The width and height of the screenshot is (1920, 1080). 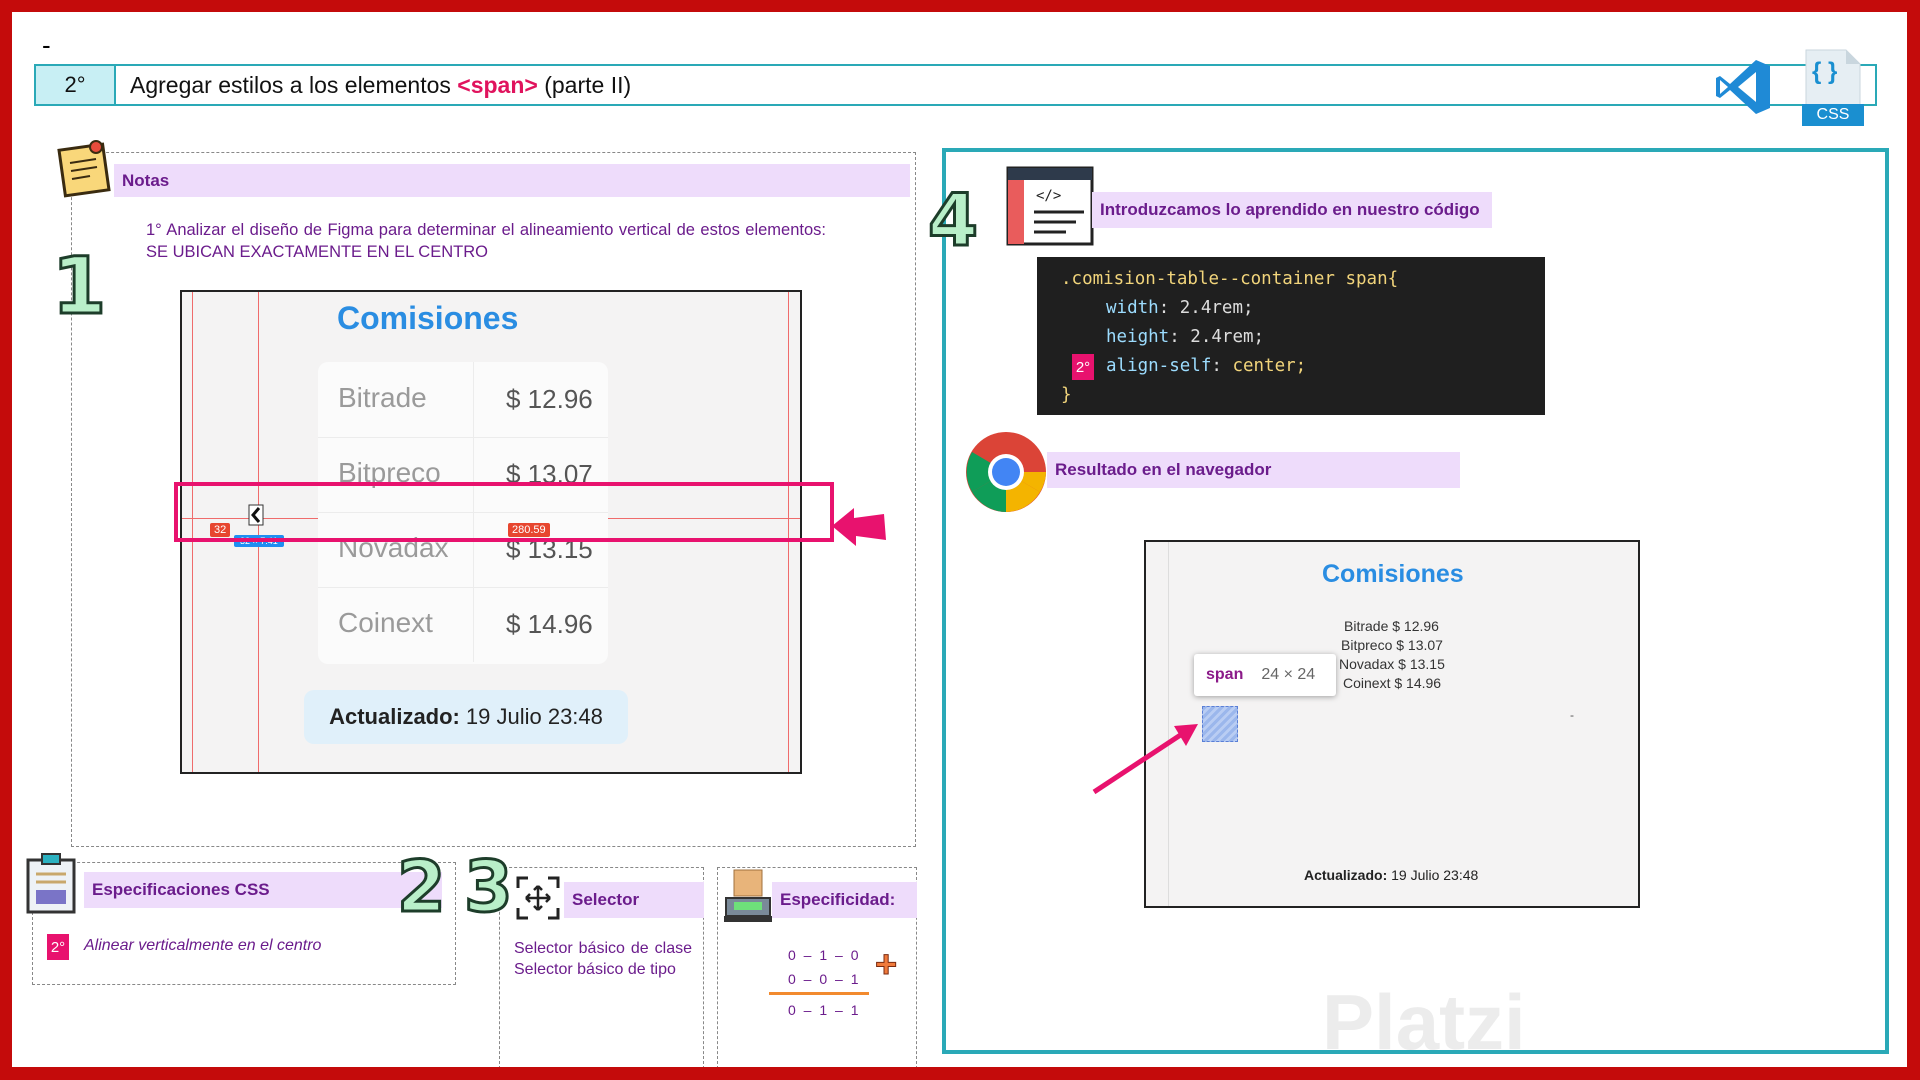 I want to click on specificity-total: 0 – 1 – 1, so click(x=824, y=1010).